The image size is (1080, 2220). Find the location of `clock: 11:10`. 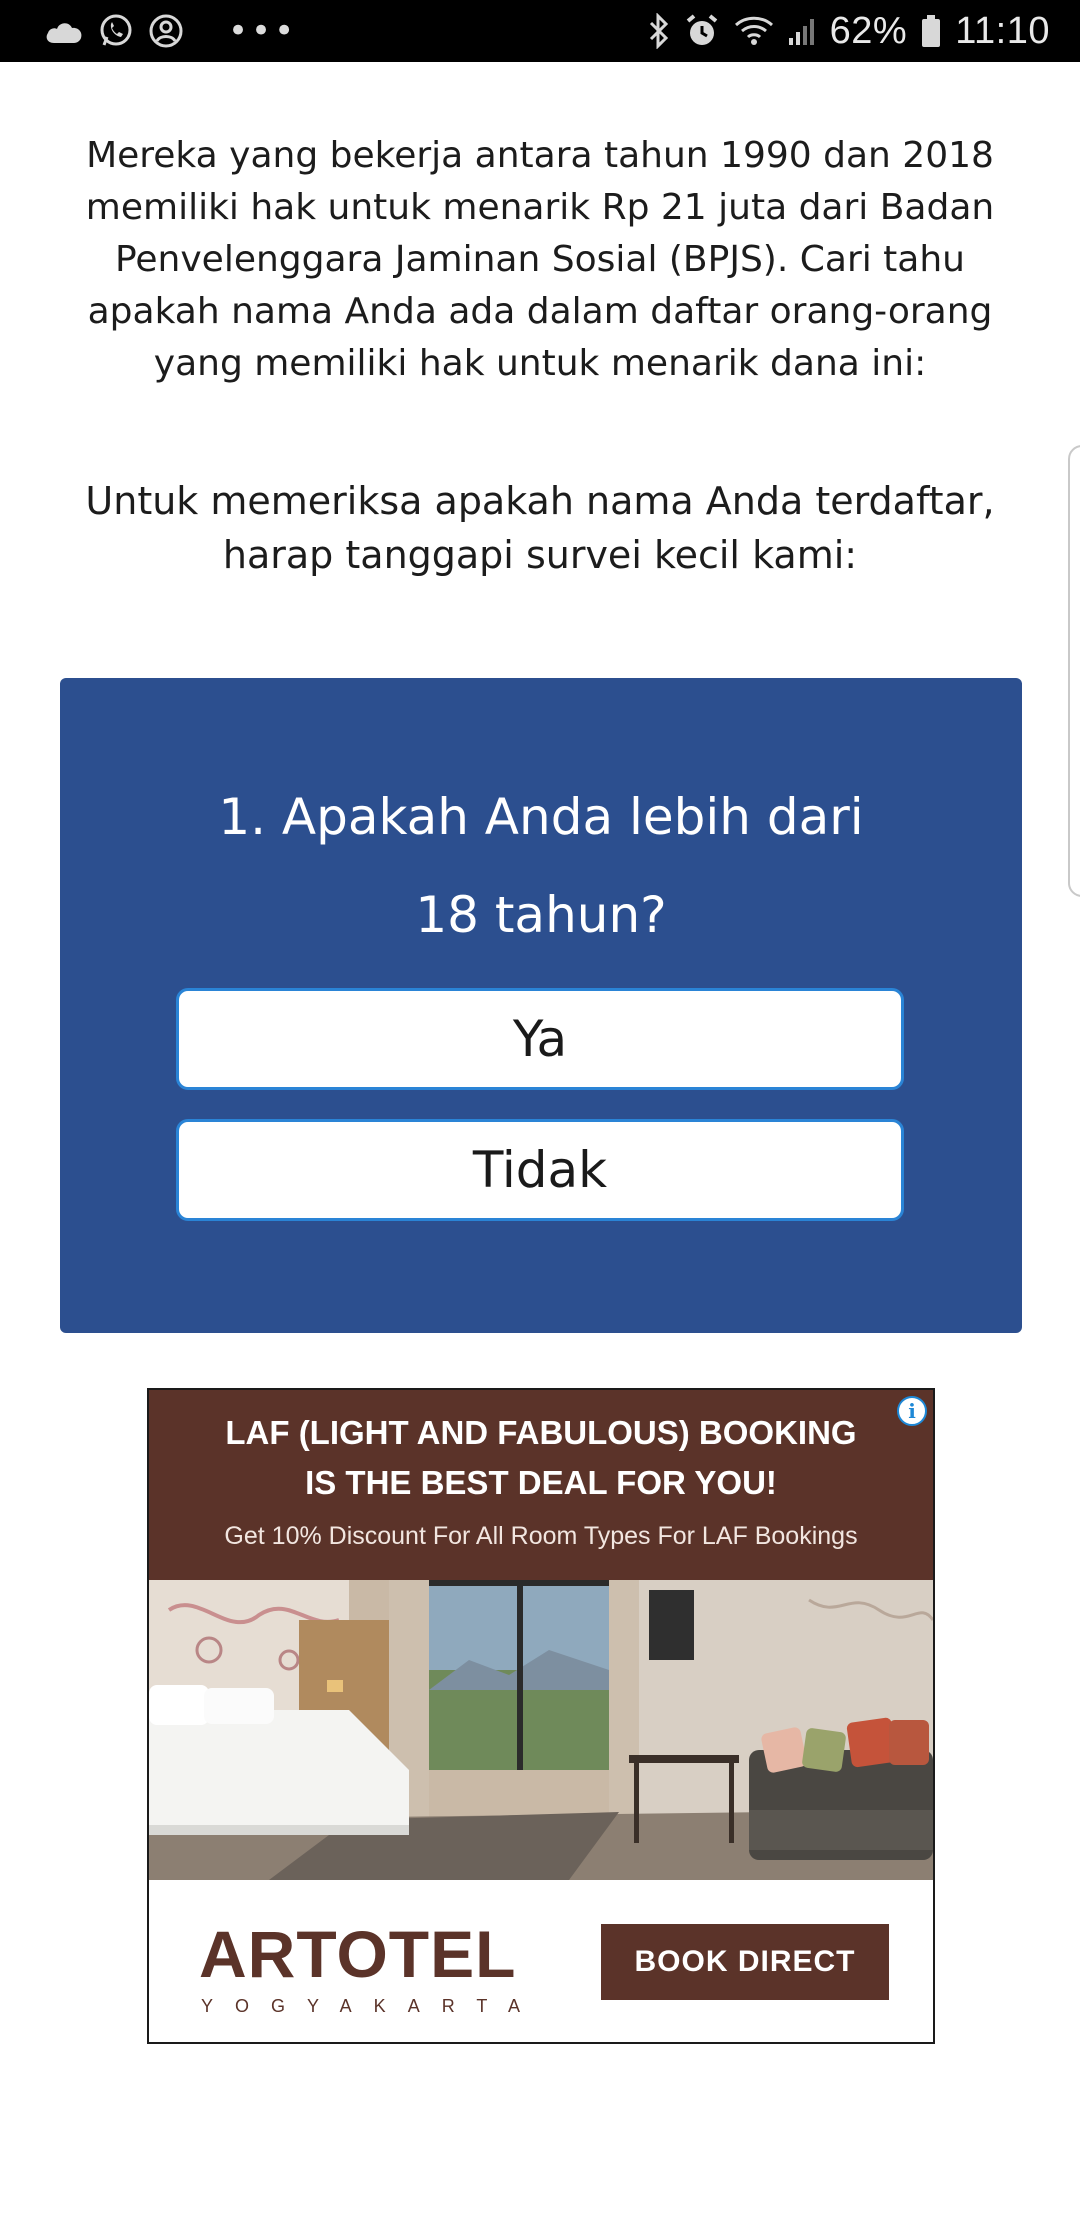

clock: 11:10 is located at coordinates (1002, 30).